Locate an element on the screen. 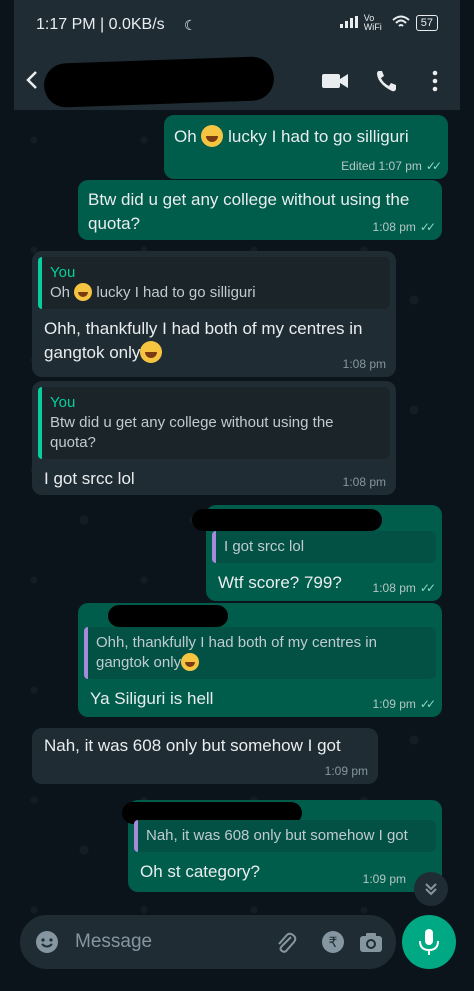  message-meta: Edited 1:07 pm ✓✓ is located at coordinates (391, 166).